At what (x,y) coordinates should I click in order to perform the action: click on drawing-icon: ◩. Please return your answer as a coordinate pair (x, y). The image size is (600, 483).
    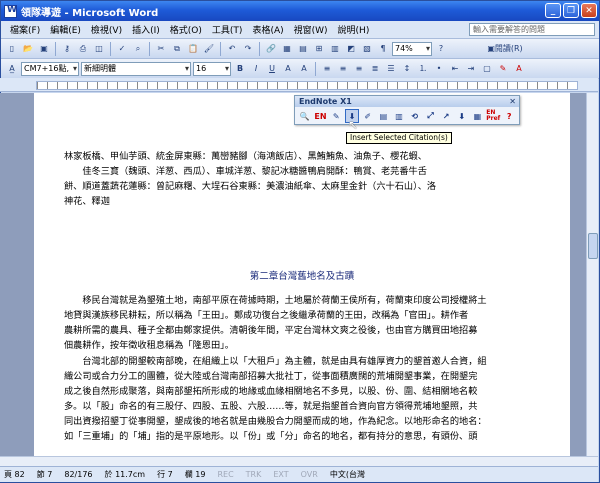
    Looking at the image, I should click on (351, 49).